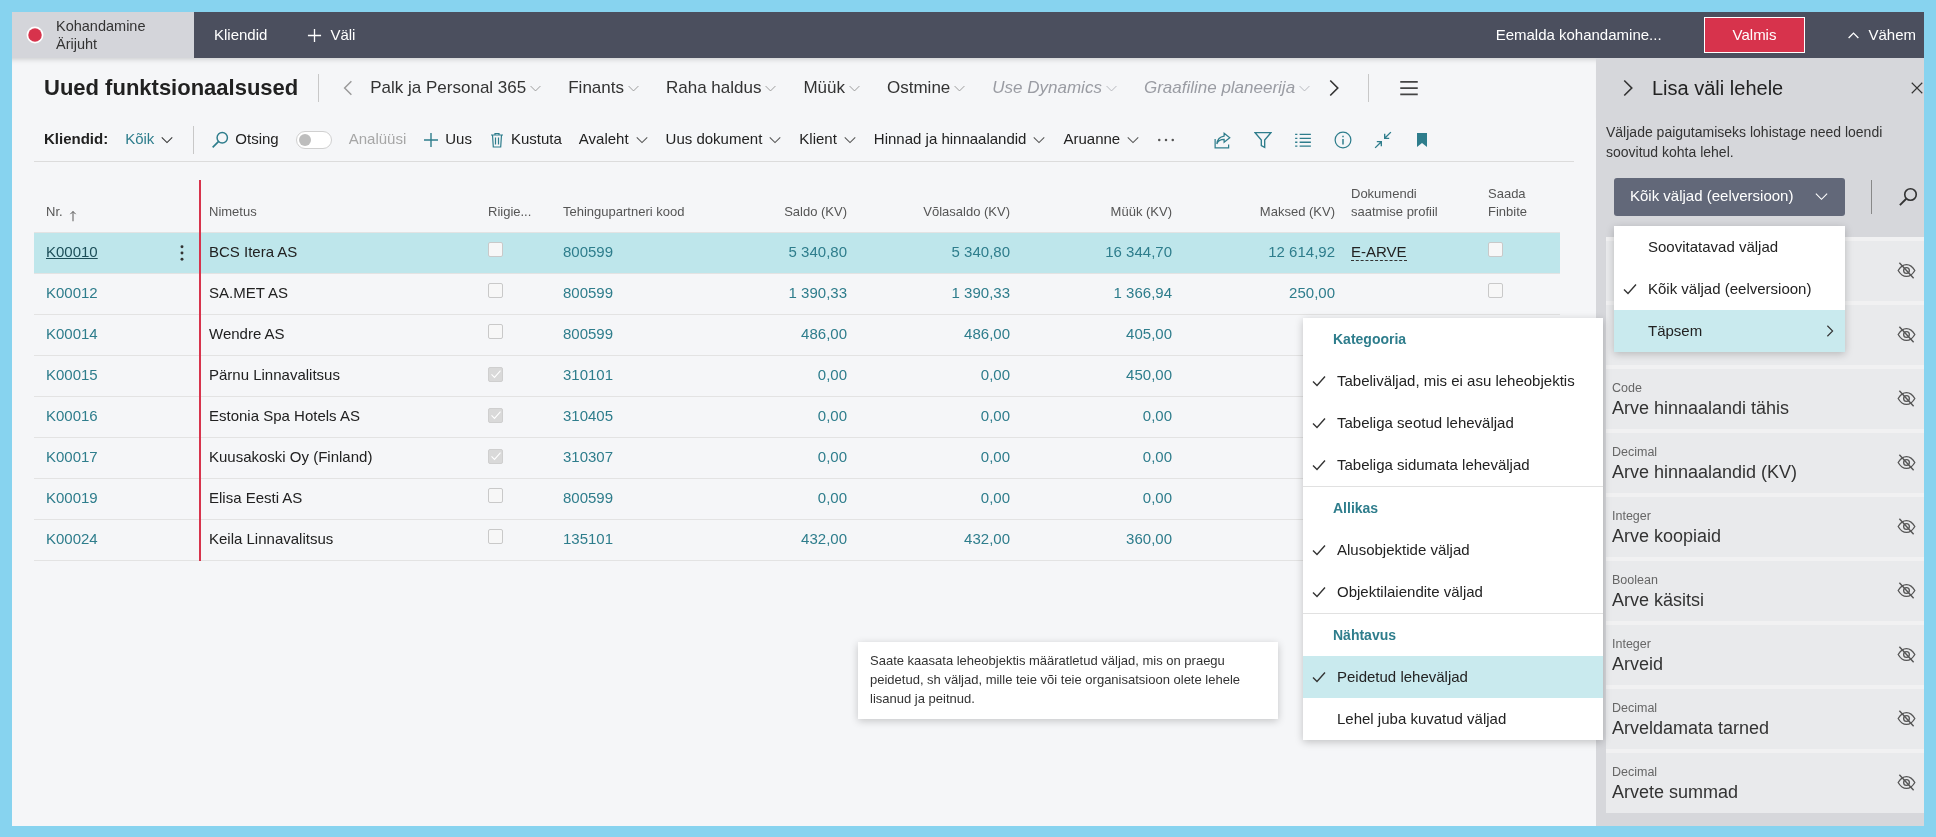 This screenshot has width=1936, height=837. I want to click on search-icon, so click(1908, 196).